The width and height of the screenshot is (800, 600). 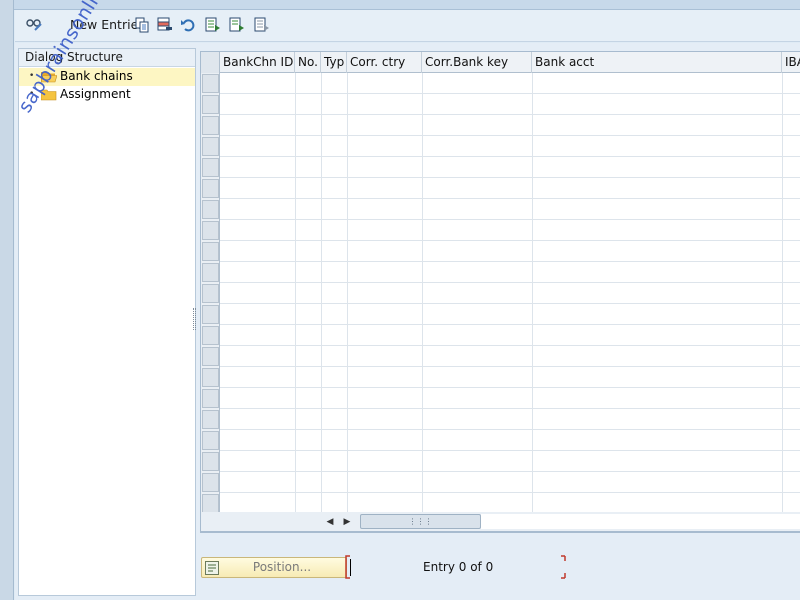 What do you see at coordinates (791, 62) in the screenshot?
I see `column-header-iban: IBA` at bounding box center [791, 62].